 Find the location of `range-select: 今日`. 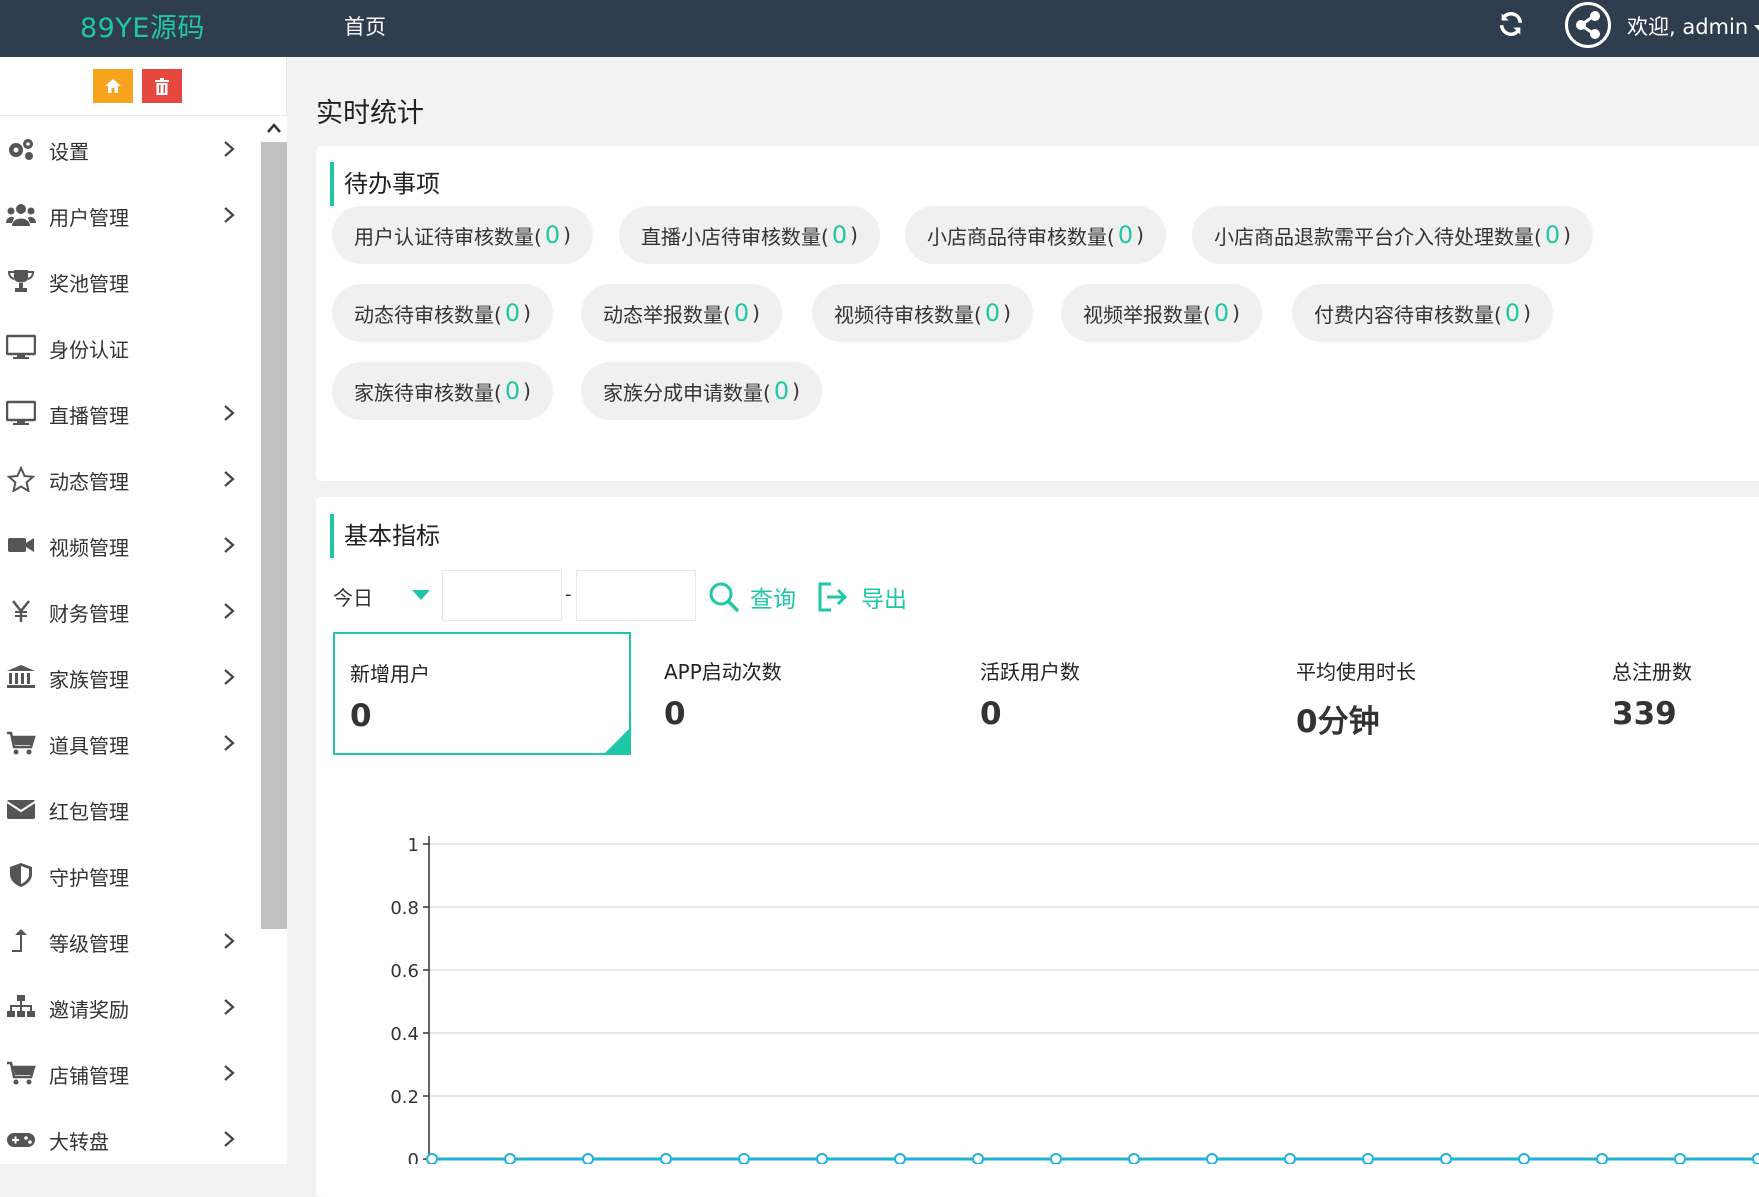

range-select: 今日 is located at coordinates (353, 596).